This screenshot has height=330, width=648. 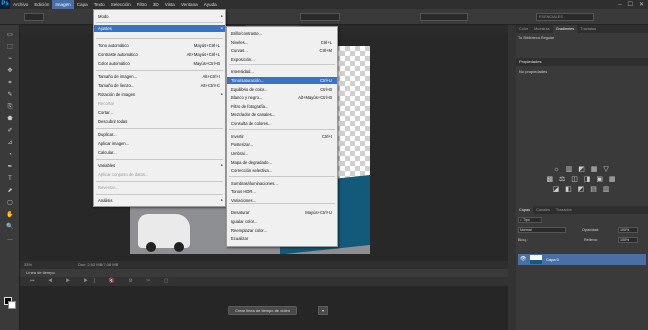 What do you see at coordinates (323, 310) in the screenshot?
I see `chevron-down-icon: ▾` at bounding box center [323, 310].